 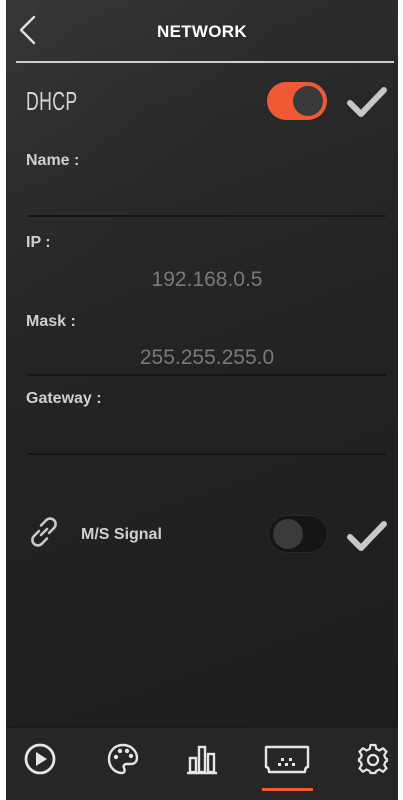 What do you see at coordinates (207, 454) in the screenshot?
I see `gateway-underline` at bounding box center [207, 454].